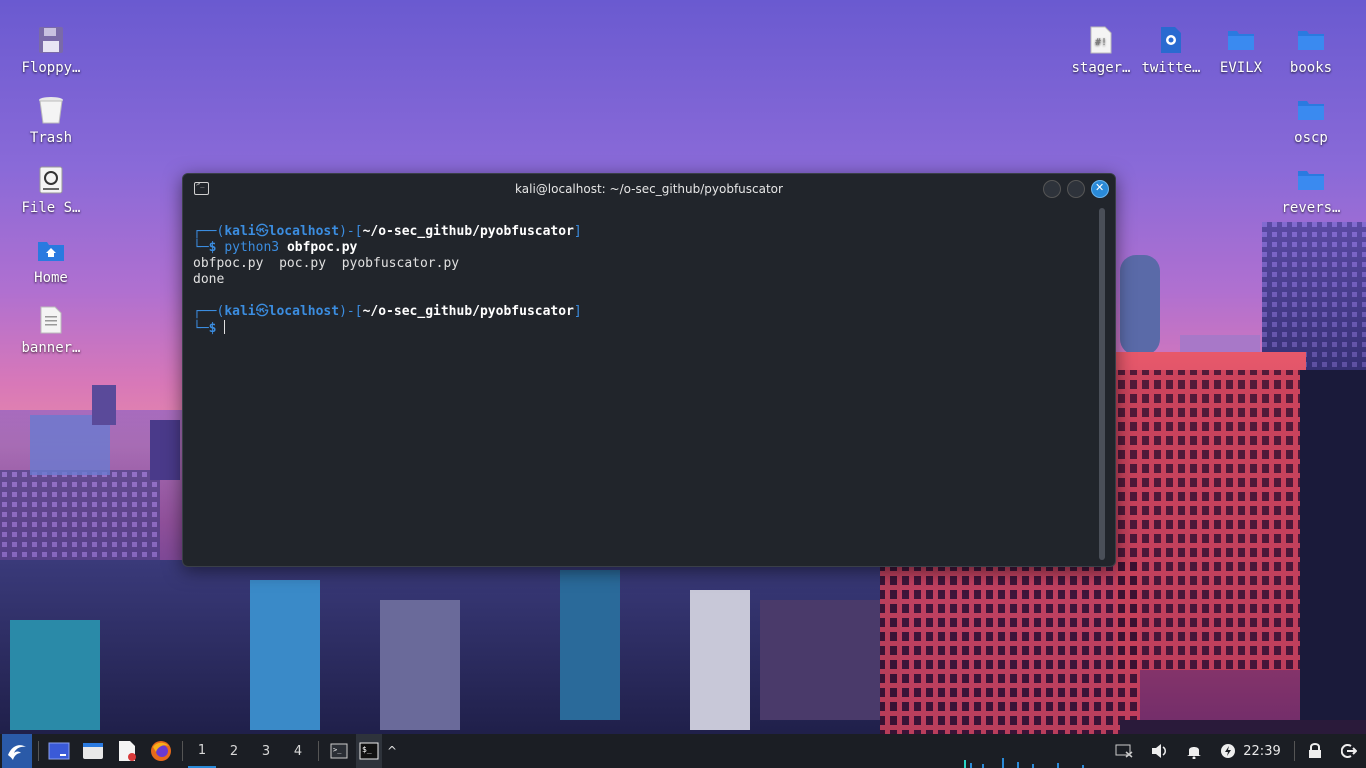  Describe the element at coordinates (1160, 751) in the screenshot. I see `volume-icon` at that location.